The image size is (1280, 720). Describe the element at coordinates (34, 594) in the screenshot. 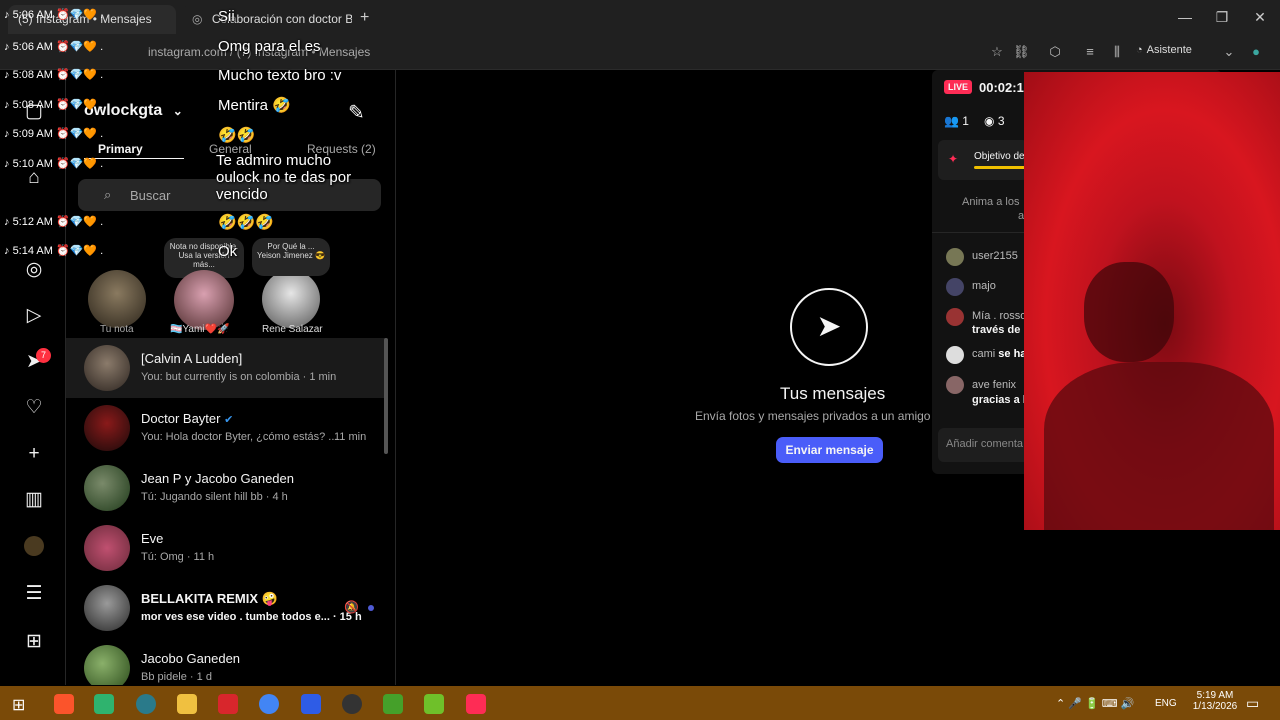

I see `more-menu-icon: ☰` at that location.